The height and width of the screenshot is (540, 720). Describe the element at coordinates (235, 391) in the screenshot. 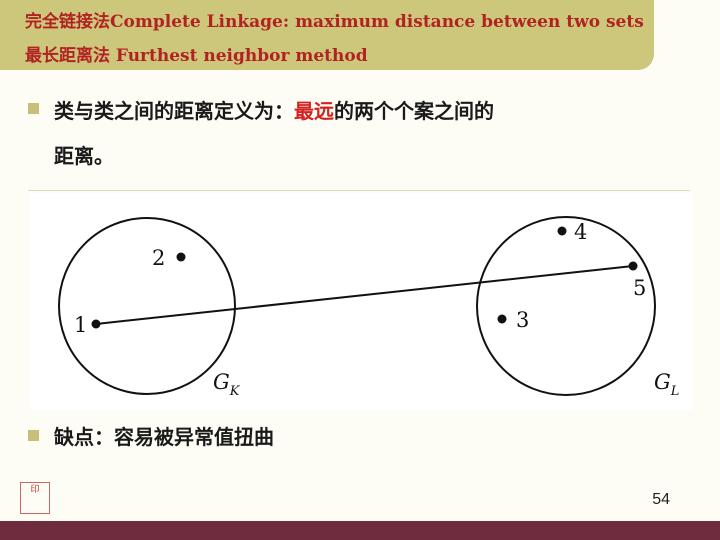

I see `cluster-left-subscript: K` at that location.